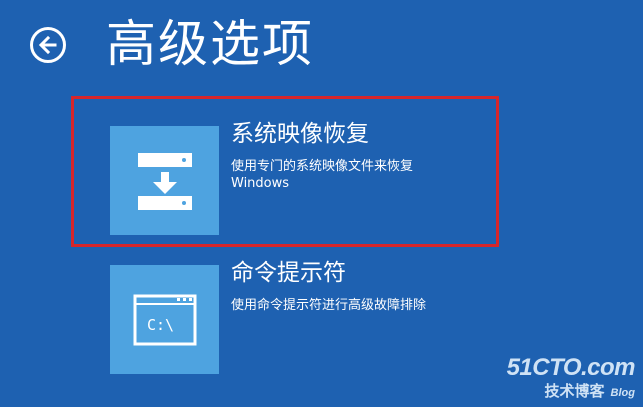  I want to click on page-title: 高级选项, so click(210, 44).